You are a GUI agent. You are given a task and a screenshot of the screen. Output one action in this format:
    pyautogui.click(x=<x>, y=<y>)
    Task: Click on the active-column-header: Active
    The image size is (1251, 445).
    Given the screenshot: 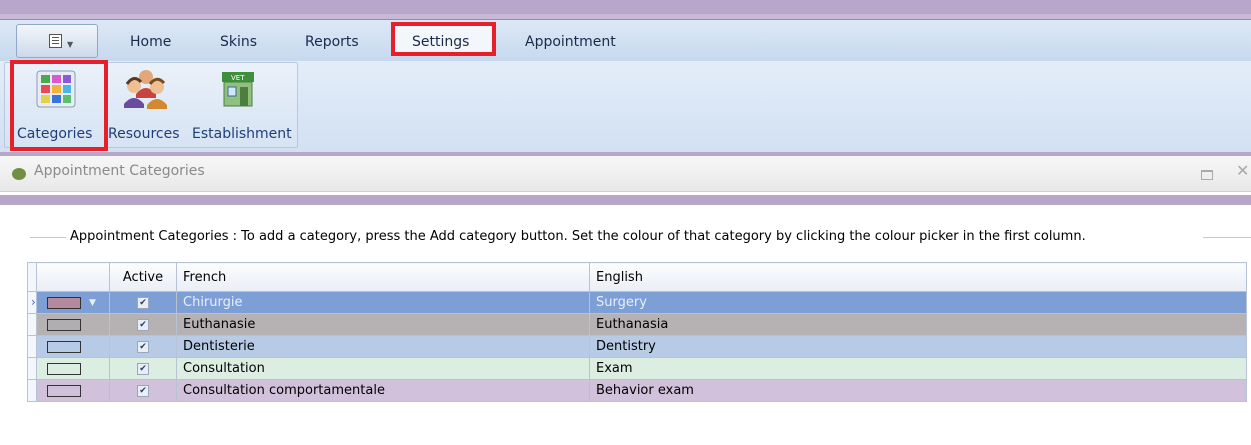 What is the action you would take?
    pyautogui.click(x=143, y=277)
    